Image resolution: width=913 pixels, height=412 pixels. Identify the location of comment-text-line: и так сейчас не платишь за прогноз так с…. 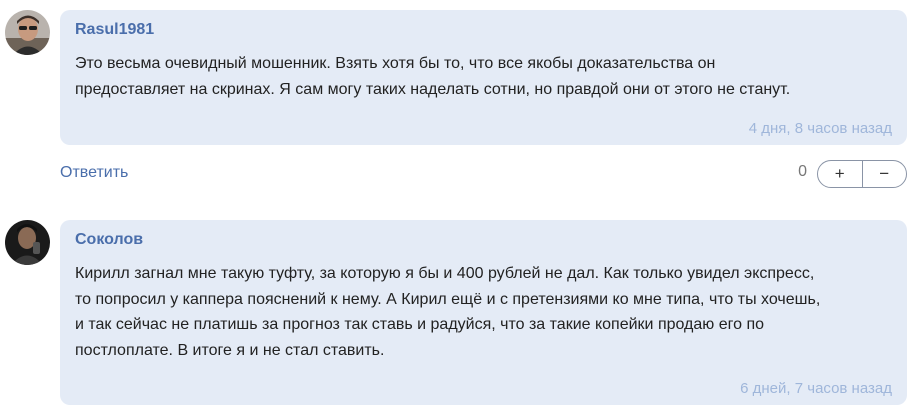
(420, 324).